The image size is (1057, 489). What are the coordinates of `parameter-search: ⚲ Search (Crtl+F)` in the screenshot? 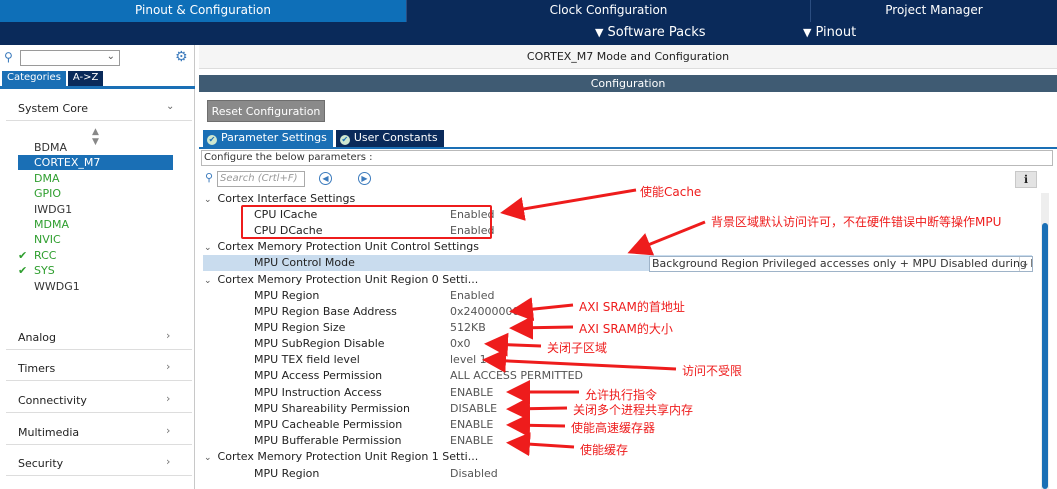 It's located at (255, 179).